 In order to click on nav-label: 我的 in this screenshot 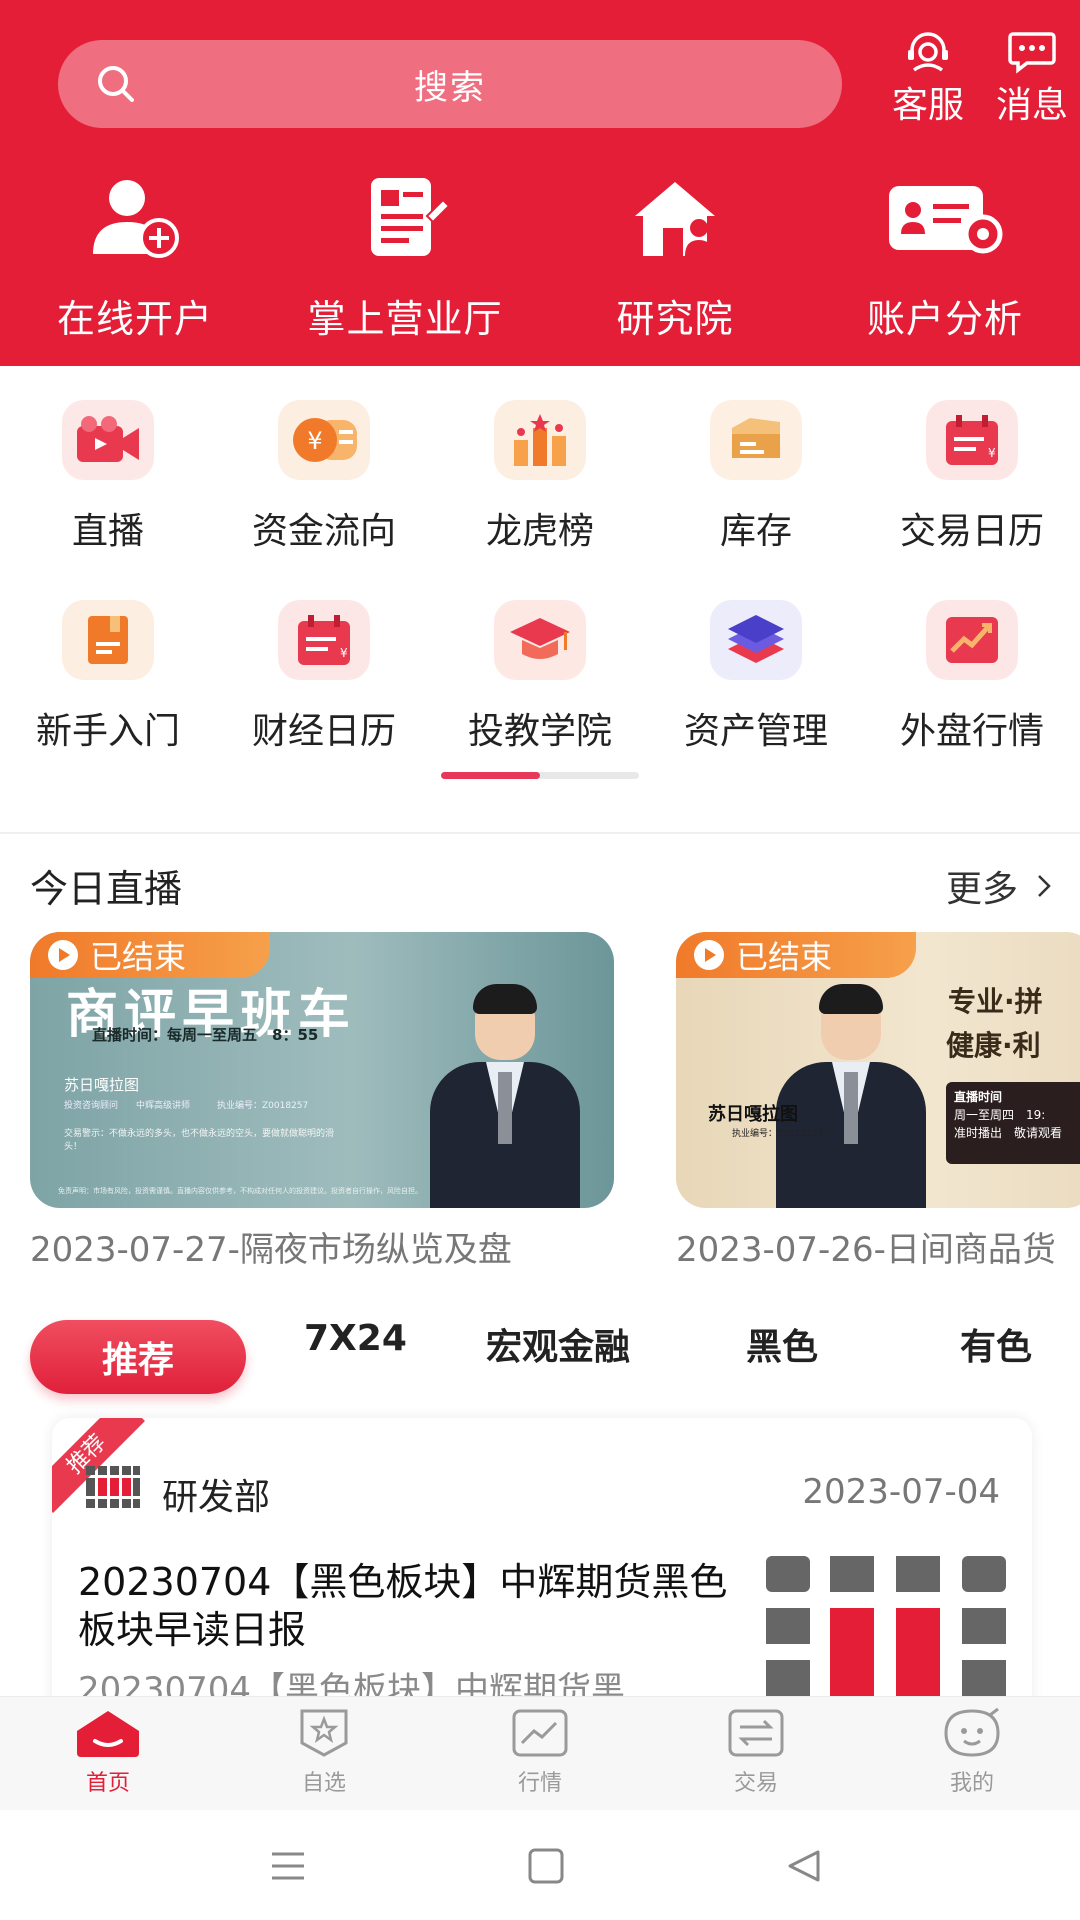, I will do `click(971, 1783)`.